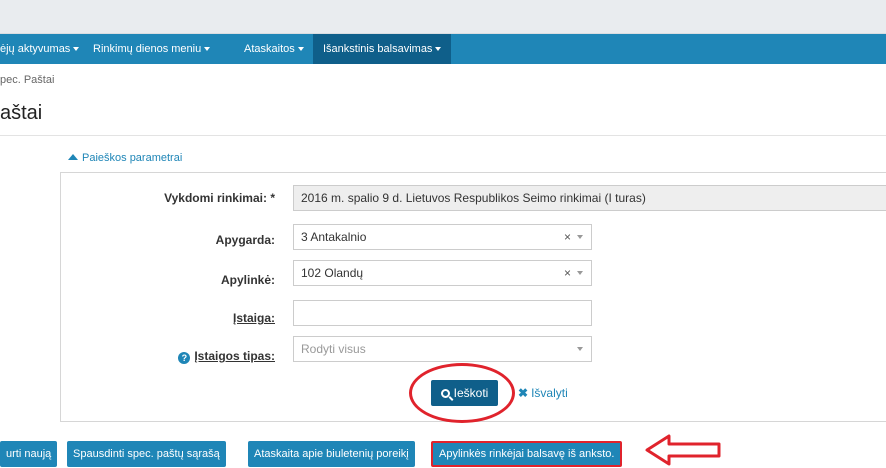 The width and height of the screenshot is (886, 468). I want to click on elections-label-text: Vykdomi rinkimai: *, so click(219, 198).